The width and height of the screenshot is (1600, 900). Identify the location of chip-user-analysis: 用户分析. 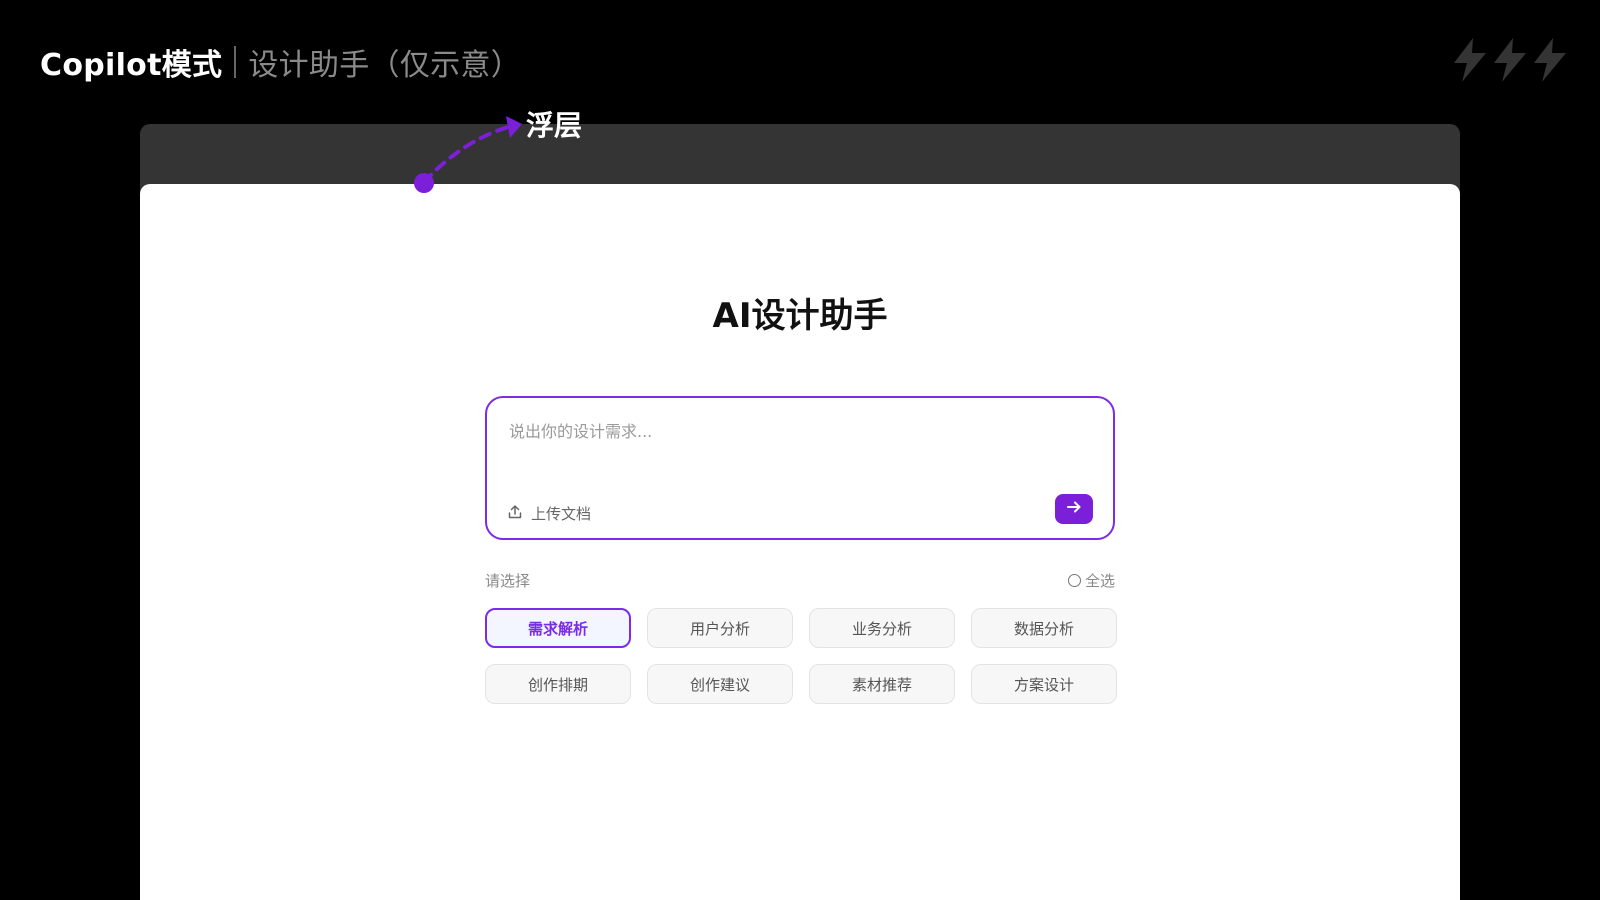
(720, 628).